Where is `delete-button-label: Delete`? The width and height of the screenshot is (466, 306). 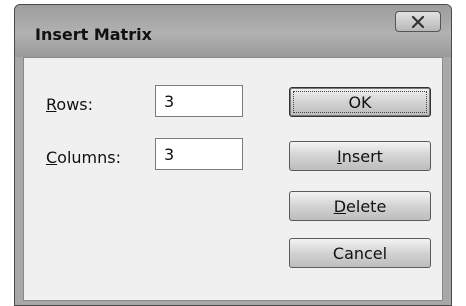
delete-button-label: Delete is located at coordinates (360, 206).